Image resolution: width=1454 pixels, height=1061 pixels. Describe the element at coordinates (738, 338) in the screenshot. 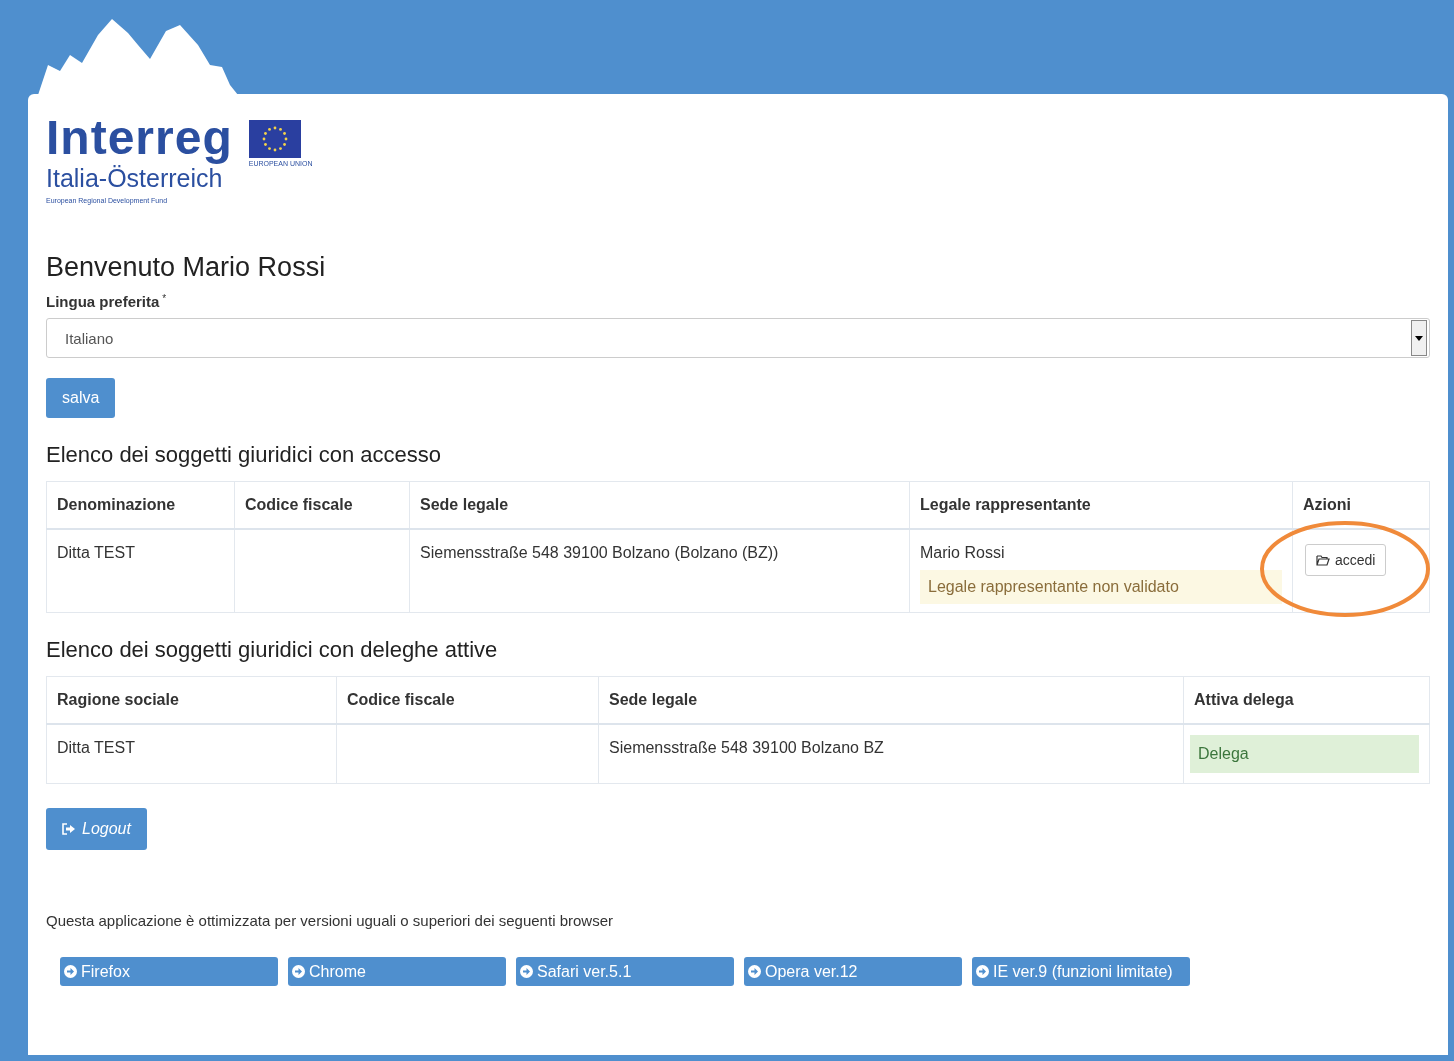

I see `language-select: Italiano` at that location.